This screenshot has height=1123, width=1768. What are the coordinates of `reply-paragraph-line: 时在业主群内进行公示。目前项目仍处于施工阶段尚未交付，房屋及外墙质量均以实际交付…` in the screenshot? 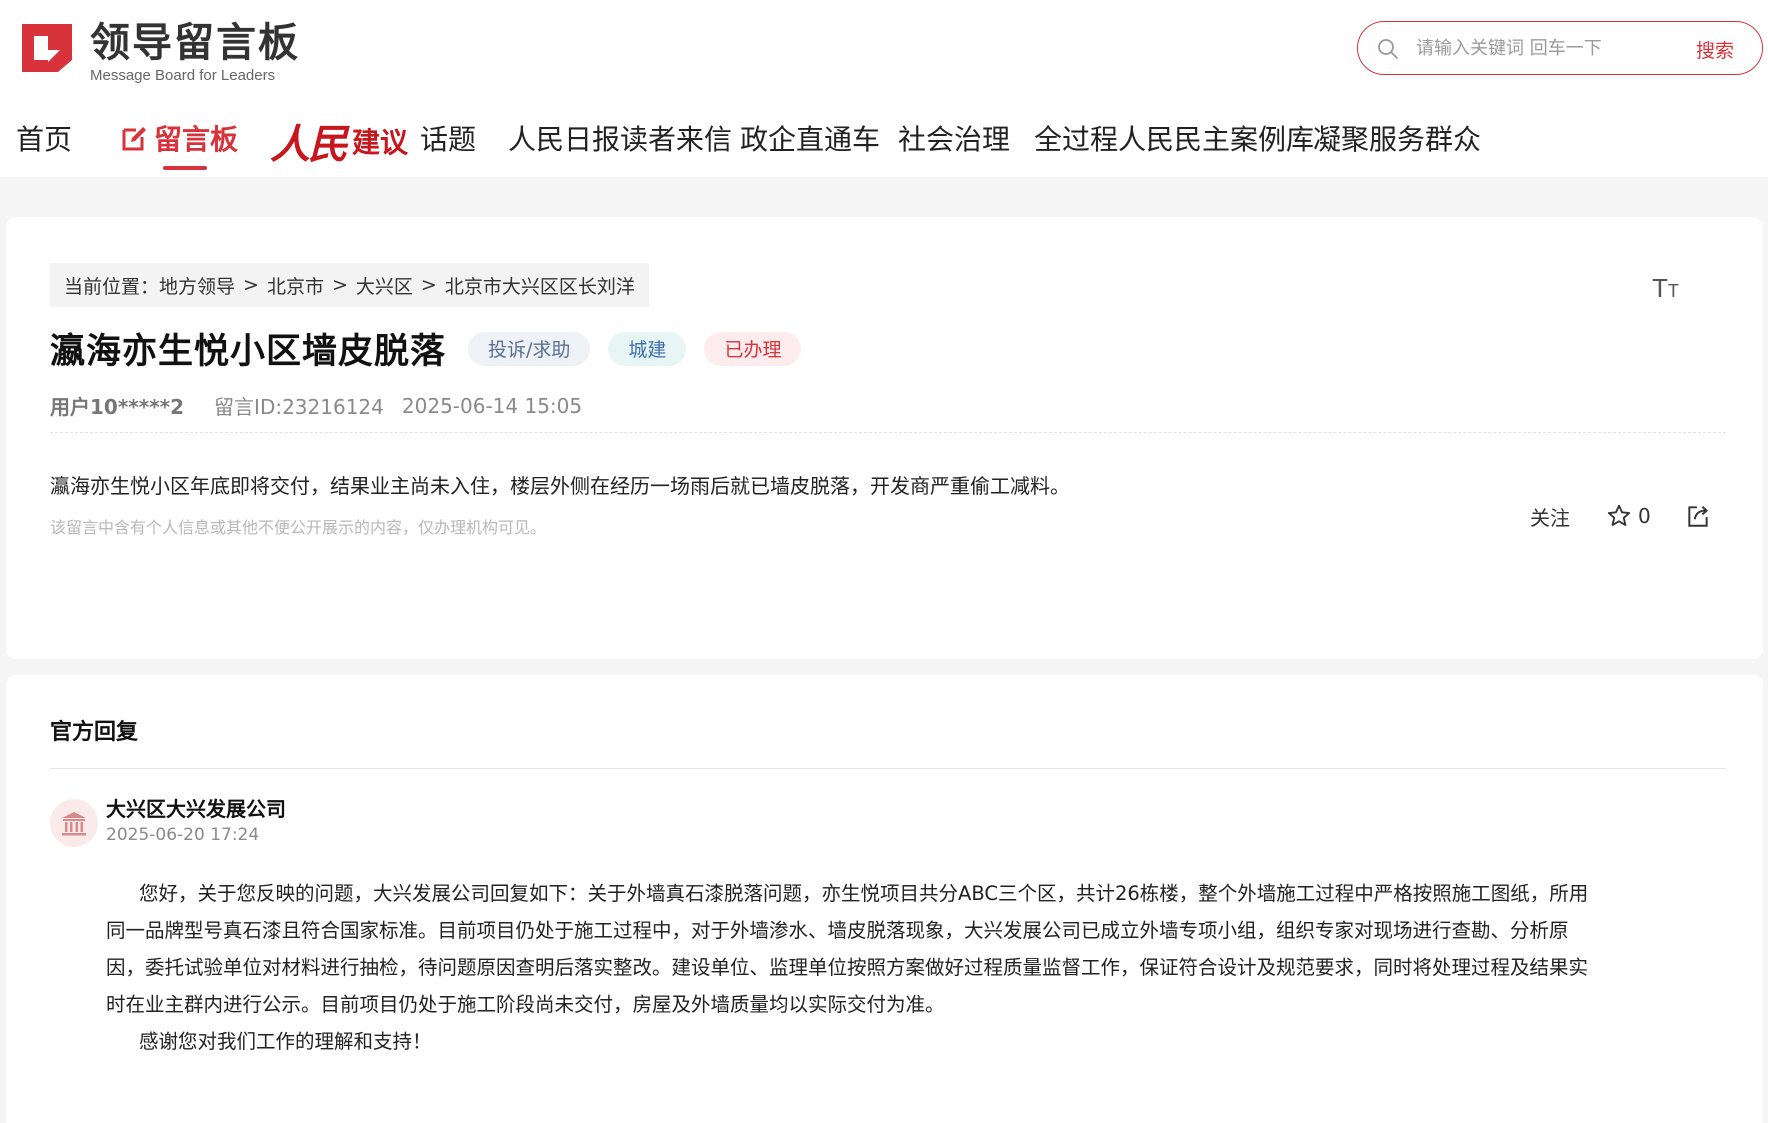 It's located at (525, 1004).